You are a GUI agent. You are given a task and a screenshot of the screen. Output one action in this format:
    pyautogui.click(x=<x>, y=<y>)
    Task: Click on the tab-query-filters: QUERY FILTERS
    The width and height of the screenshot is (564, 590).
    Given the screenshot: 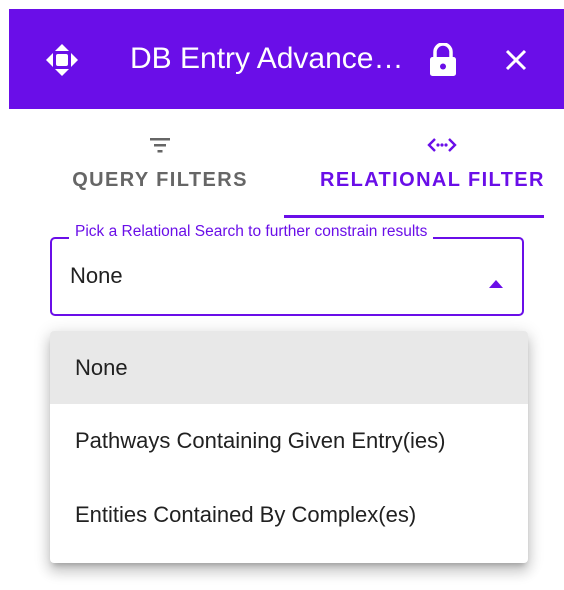 What is the action you would take?
    pyautogui.click(x=160, y=163)
    